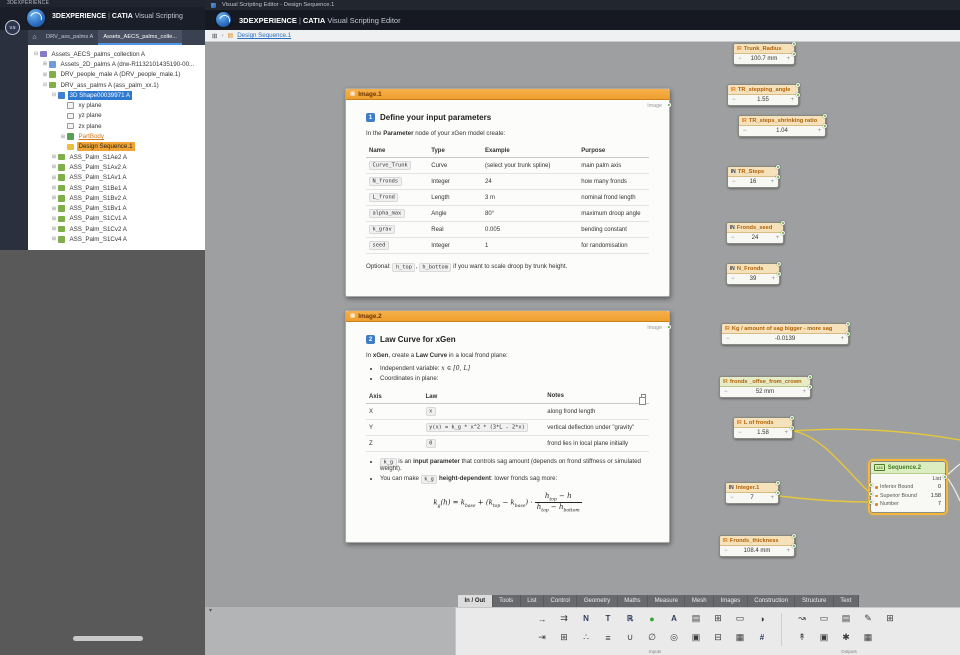  I want to click on tab-tools: Tools, so click(506, 601).